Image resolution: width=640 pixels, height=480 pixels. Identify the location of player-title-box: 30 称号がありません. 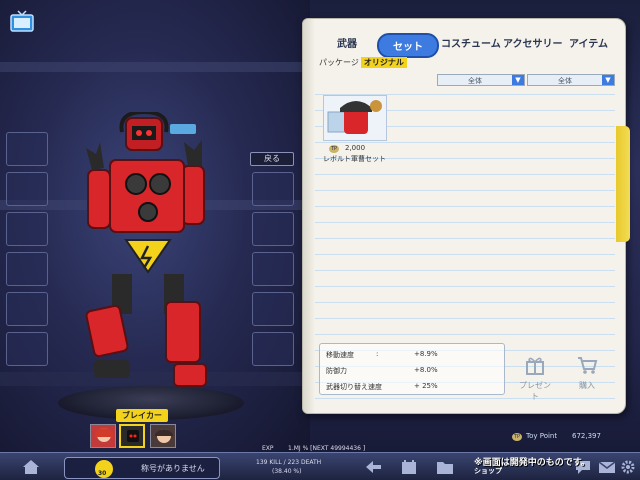
(142, 468).